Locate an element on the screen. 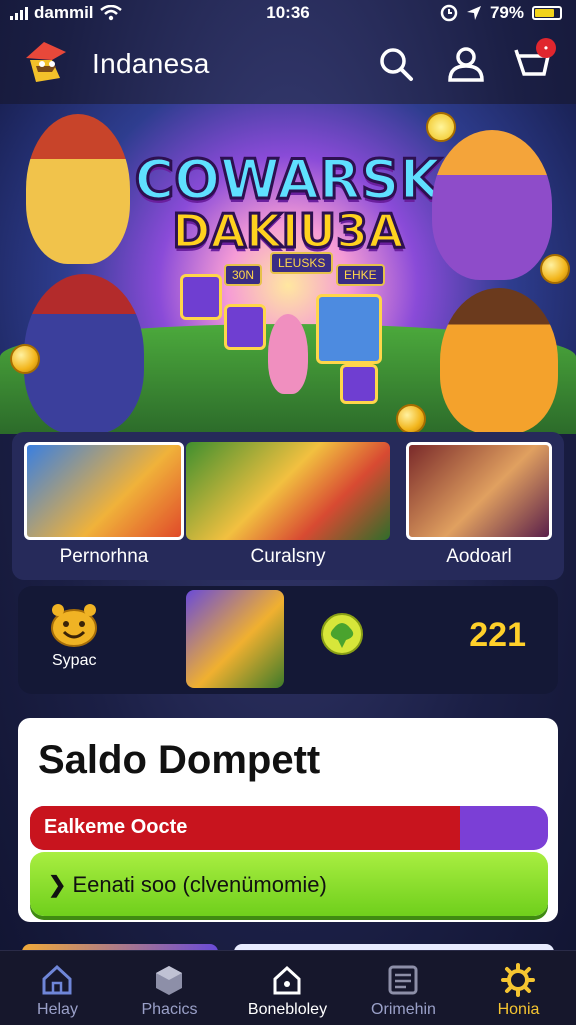  app-logo is located at coordinates (46, 62).